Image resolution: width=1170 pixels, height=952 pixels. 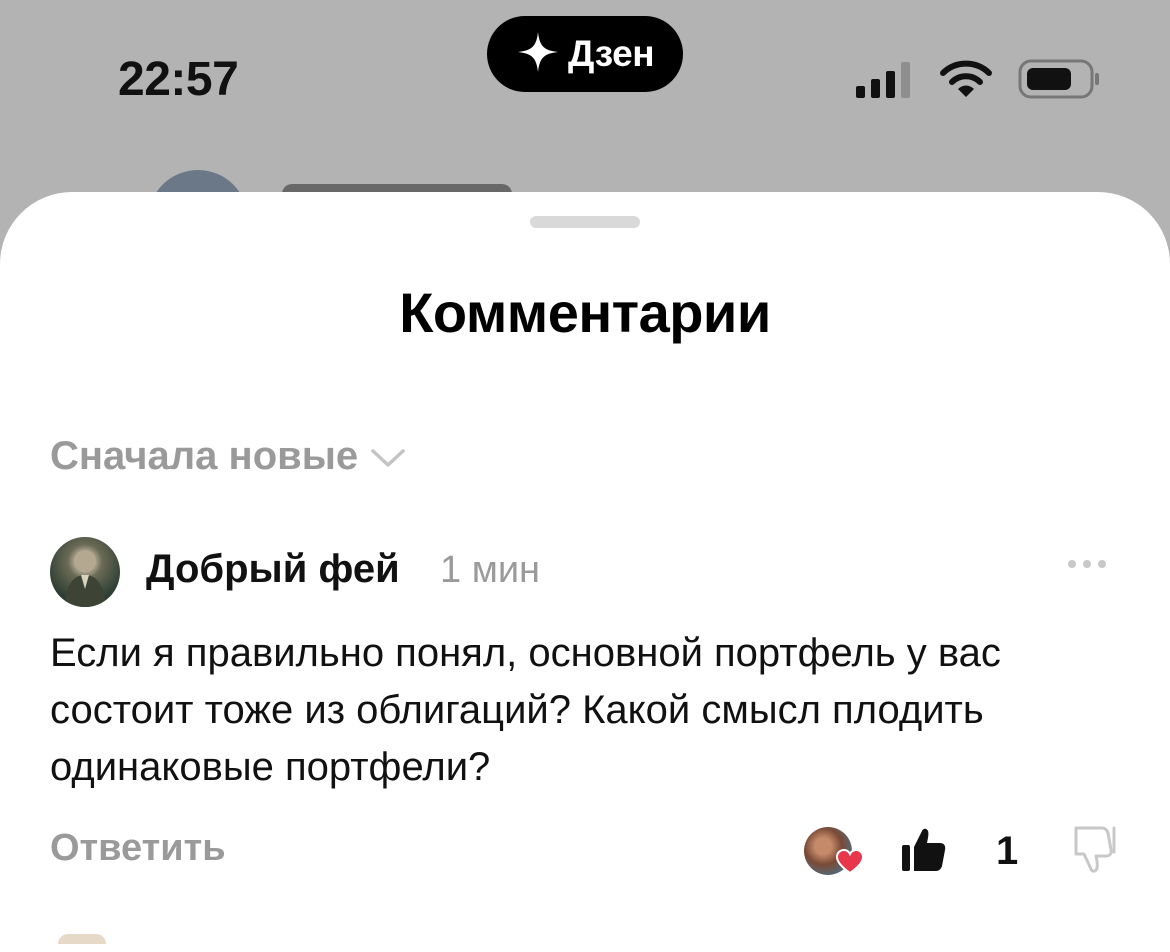 What do you see at coordinates (585, 222) in the screenshot?
I see `sheet-grabber` at bounding box center [585, 222].